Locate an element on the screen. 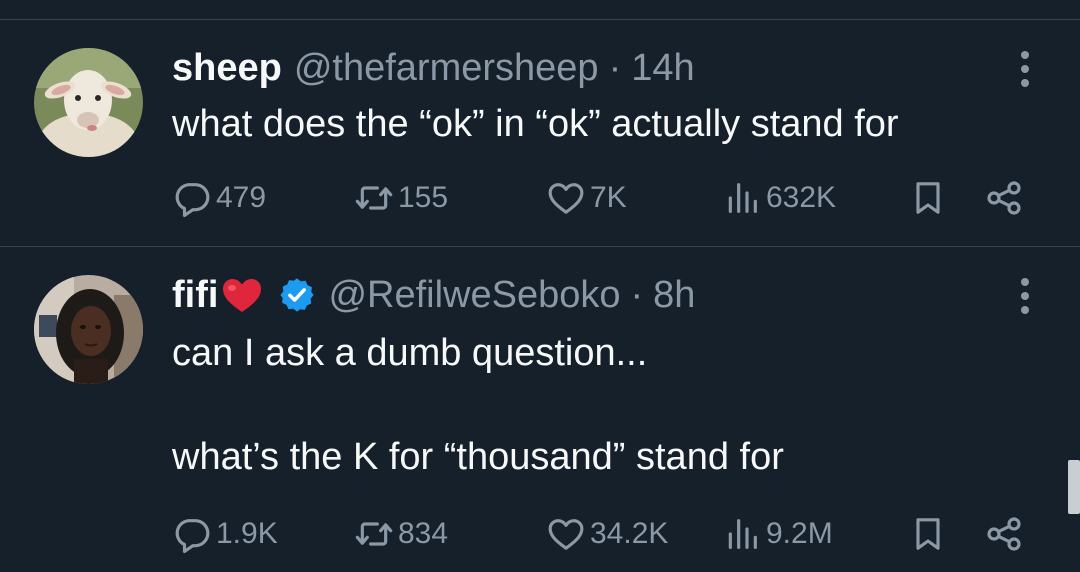 The image size is (1080, 572). reply-button: 479 is located at coordinates (219, 198).